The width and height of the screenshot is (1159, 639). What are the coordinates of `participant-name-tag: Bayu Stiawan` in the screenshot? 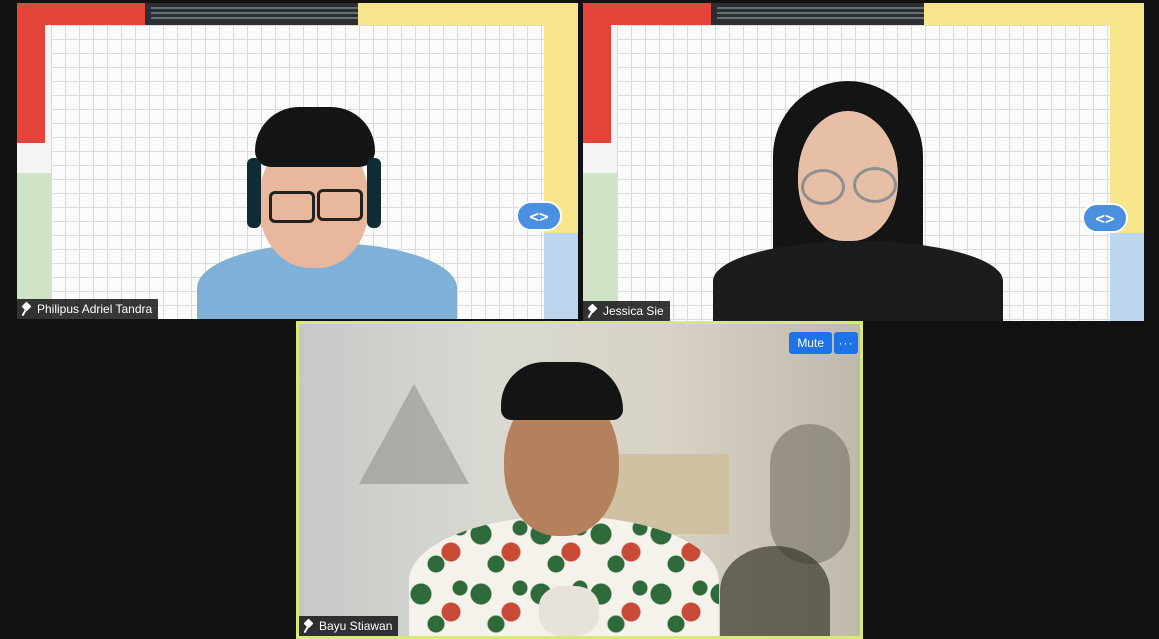 It's located at (349, 626).